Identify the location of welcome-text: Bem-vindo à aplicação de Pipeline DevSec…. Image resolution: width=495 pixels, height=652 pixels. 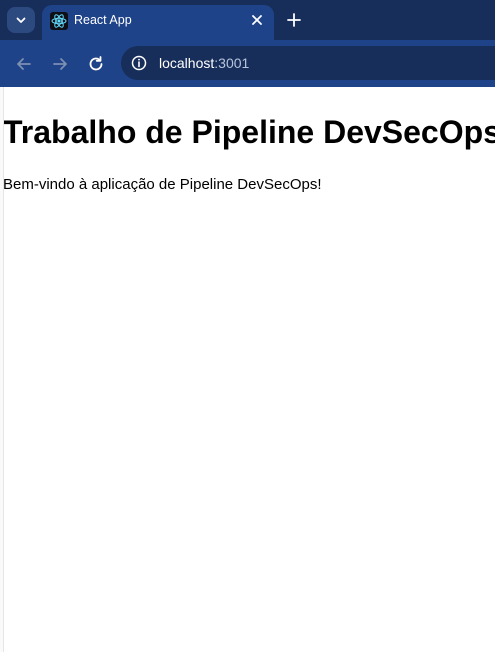
(162, 184).